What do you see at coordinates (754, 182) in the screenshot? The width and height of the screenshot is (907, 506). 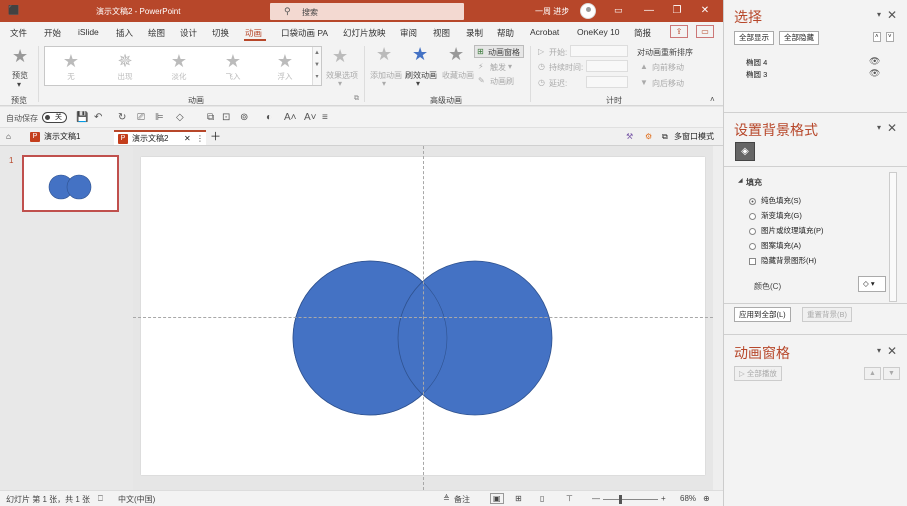 I see `fill-section-title: 填充` at bounding box center [754, 182].